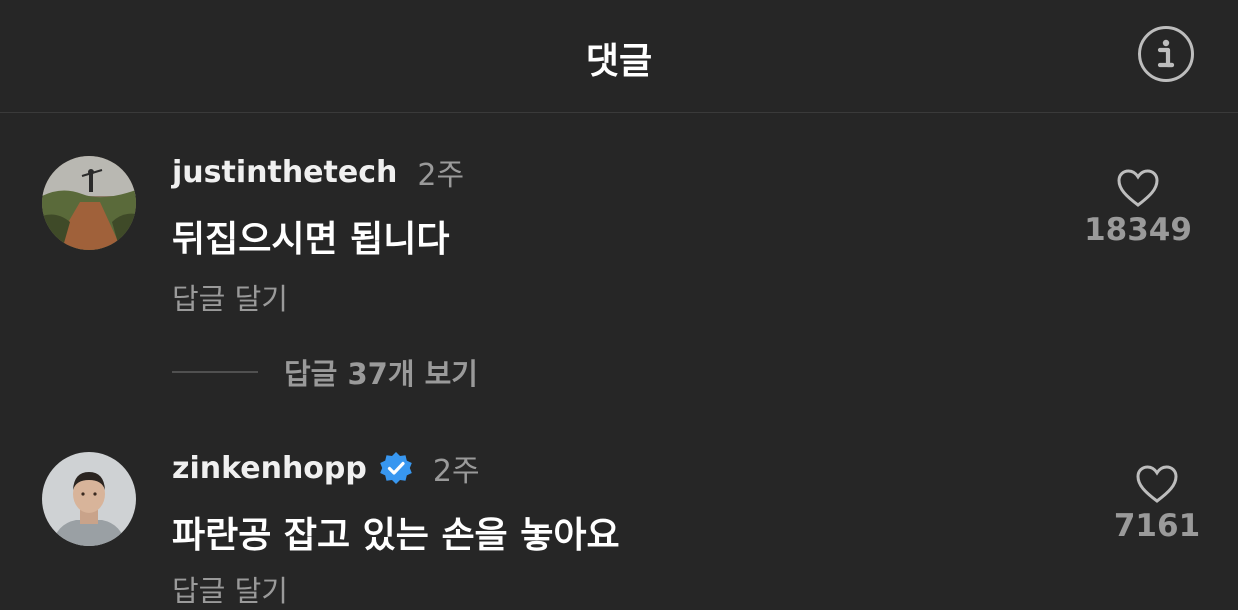 The width and height of the screenshot is (1238, 610). Describe the element at coordinates (619, 61) in the screenshot. I see `page-title: 댓글` at that location.